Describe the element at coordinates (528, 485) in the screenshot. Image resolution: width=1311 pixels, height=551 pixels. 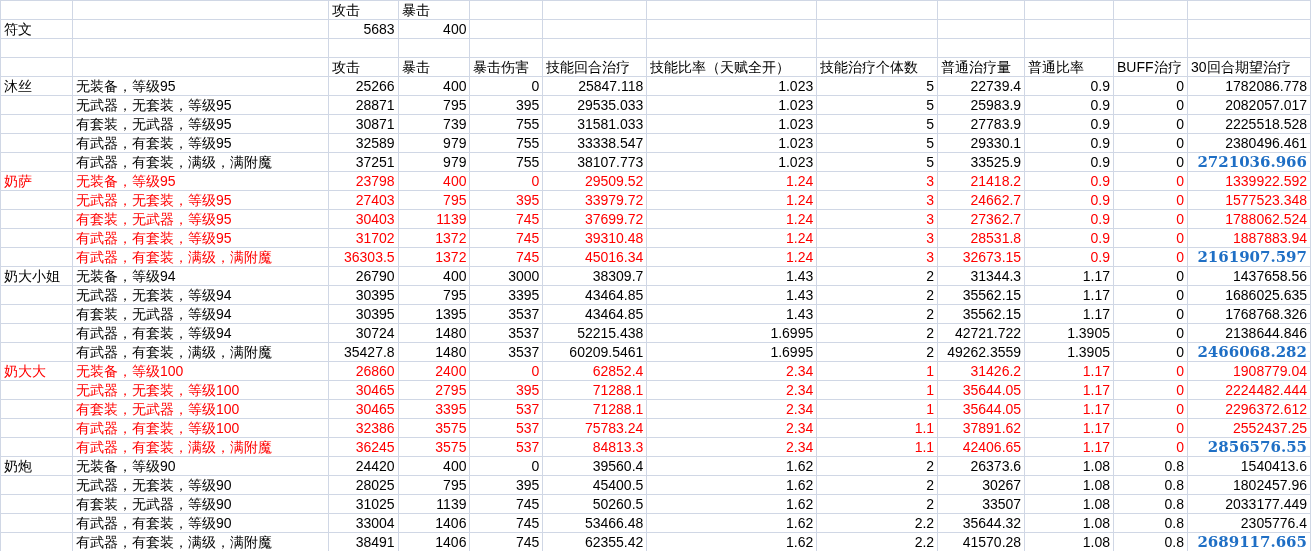
I see `table-cell: 395` at that location.